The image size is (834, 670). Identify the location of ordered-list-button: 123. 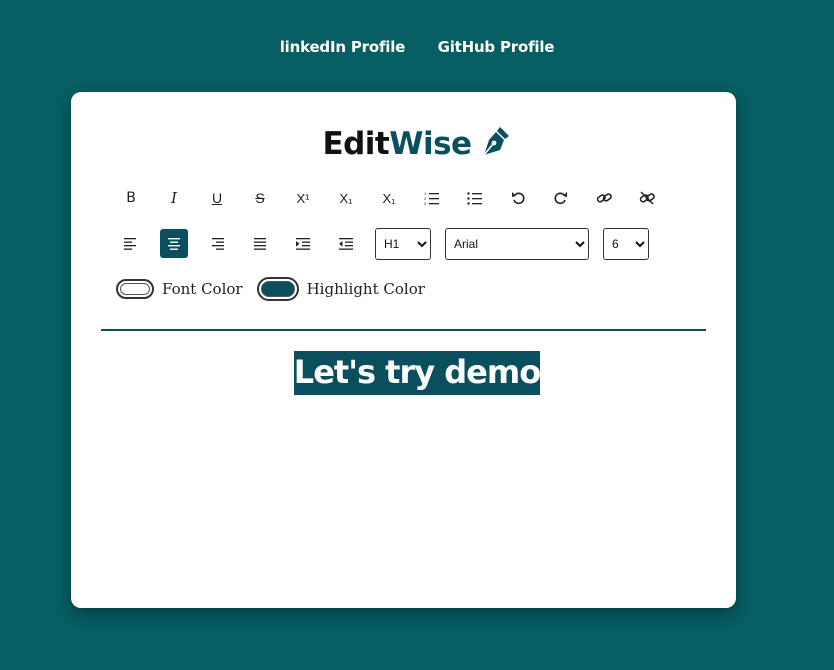
(432, 198).